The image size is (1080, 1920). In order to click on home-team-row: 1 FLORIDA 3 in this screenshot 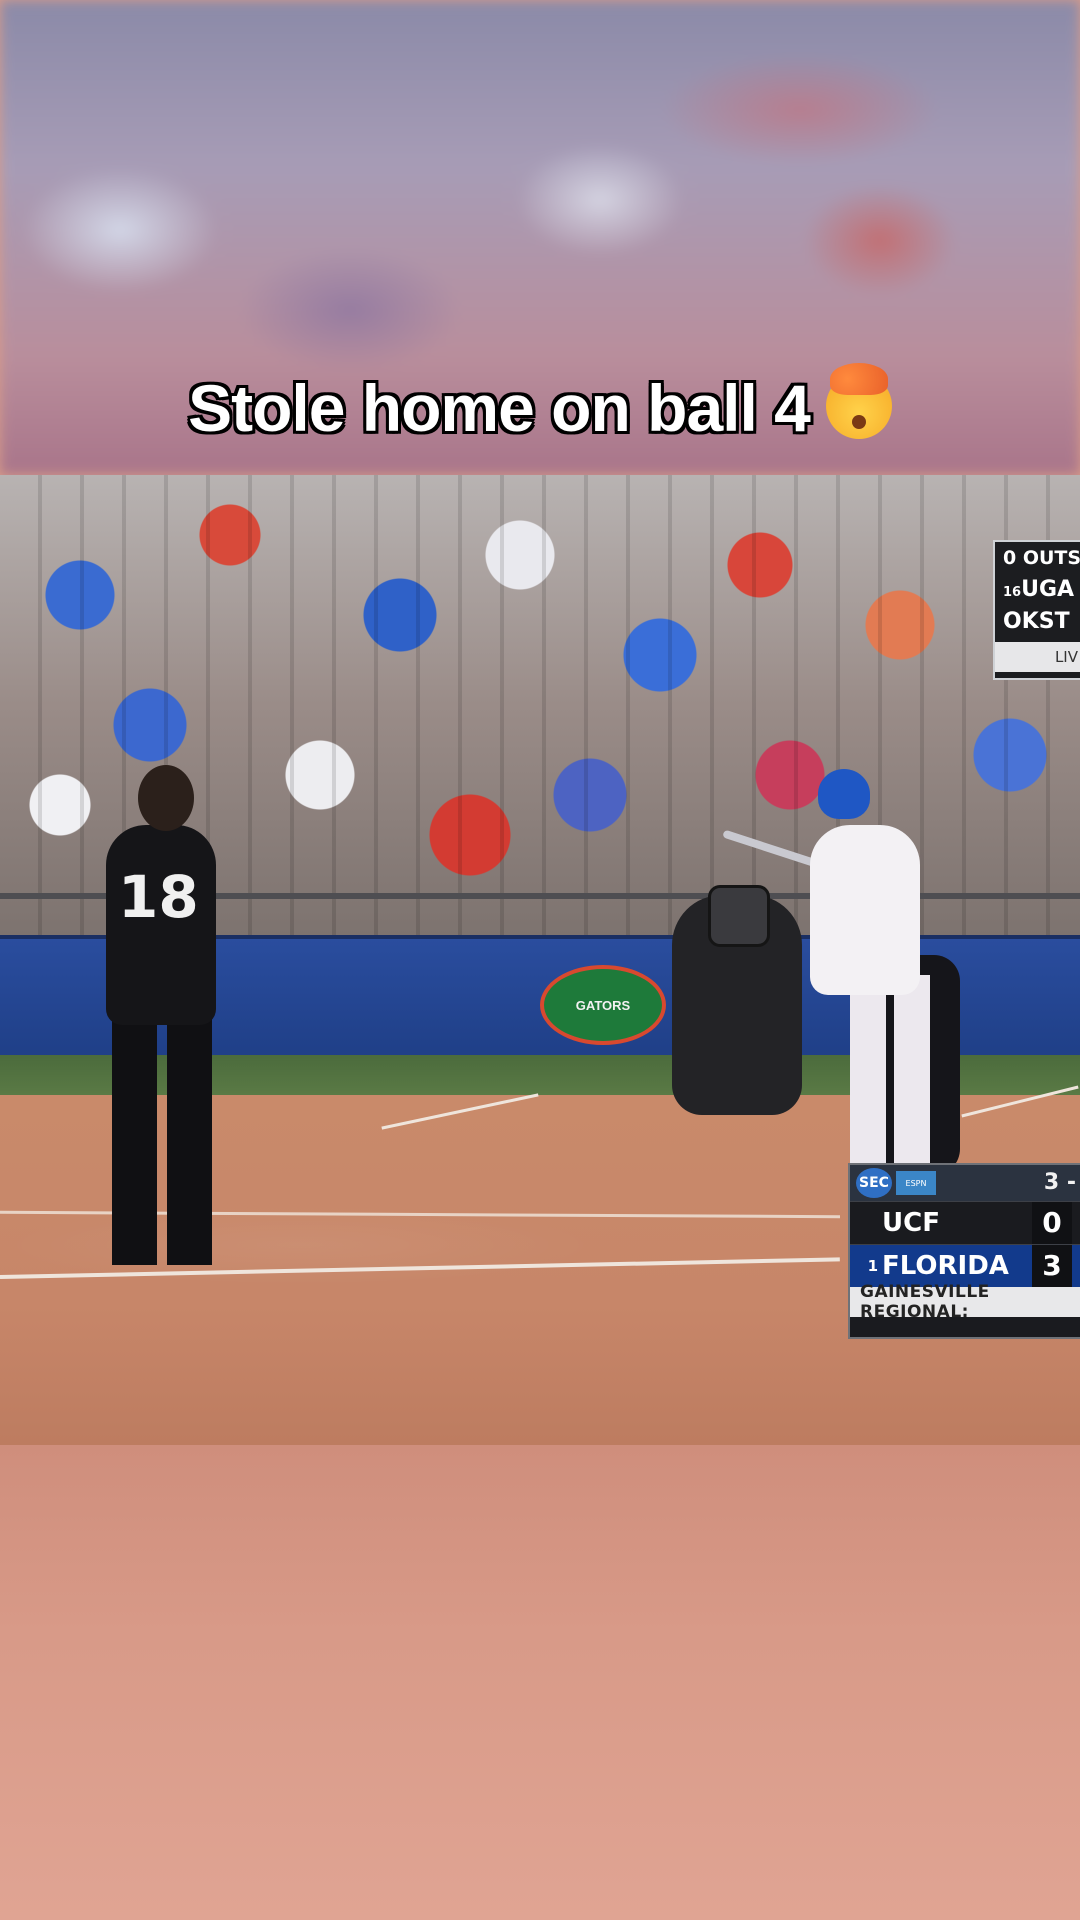, I will do `click(965, 1265)`.